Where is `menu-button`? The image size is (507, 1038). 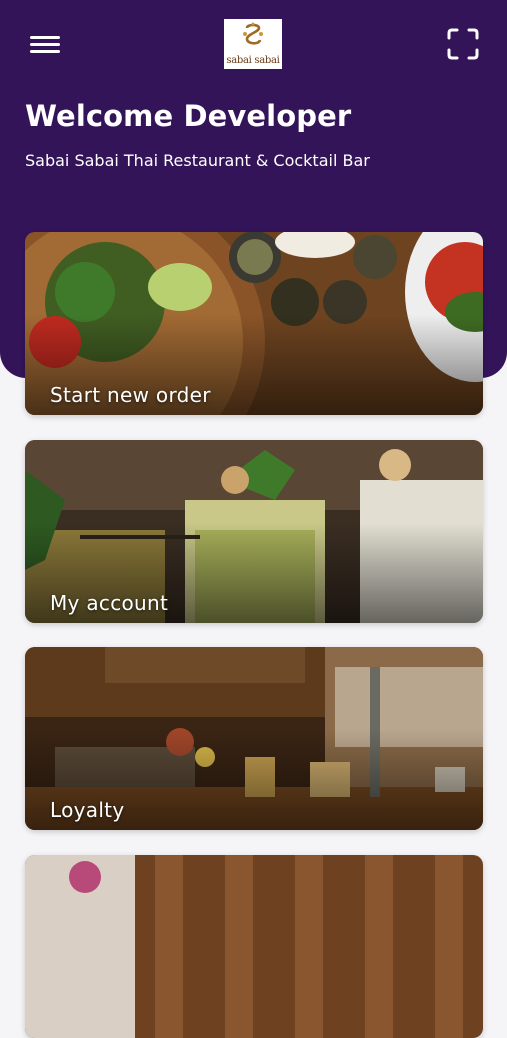 menu-button is located at coordinates (46, 45).